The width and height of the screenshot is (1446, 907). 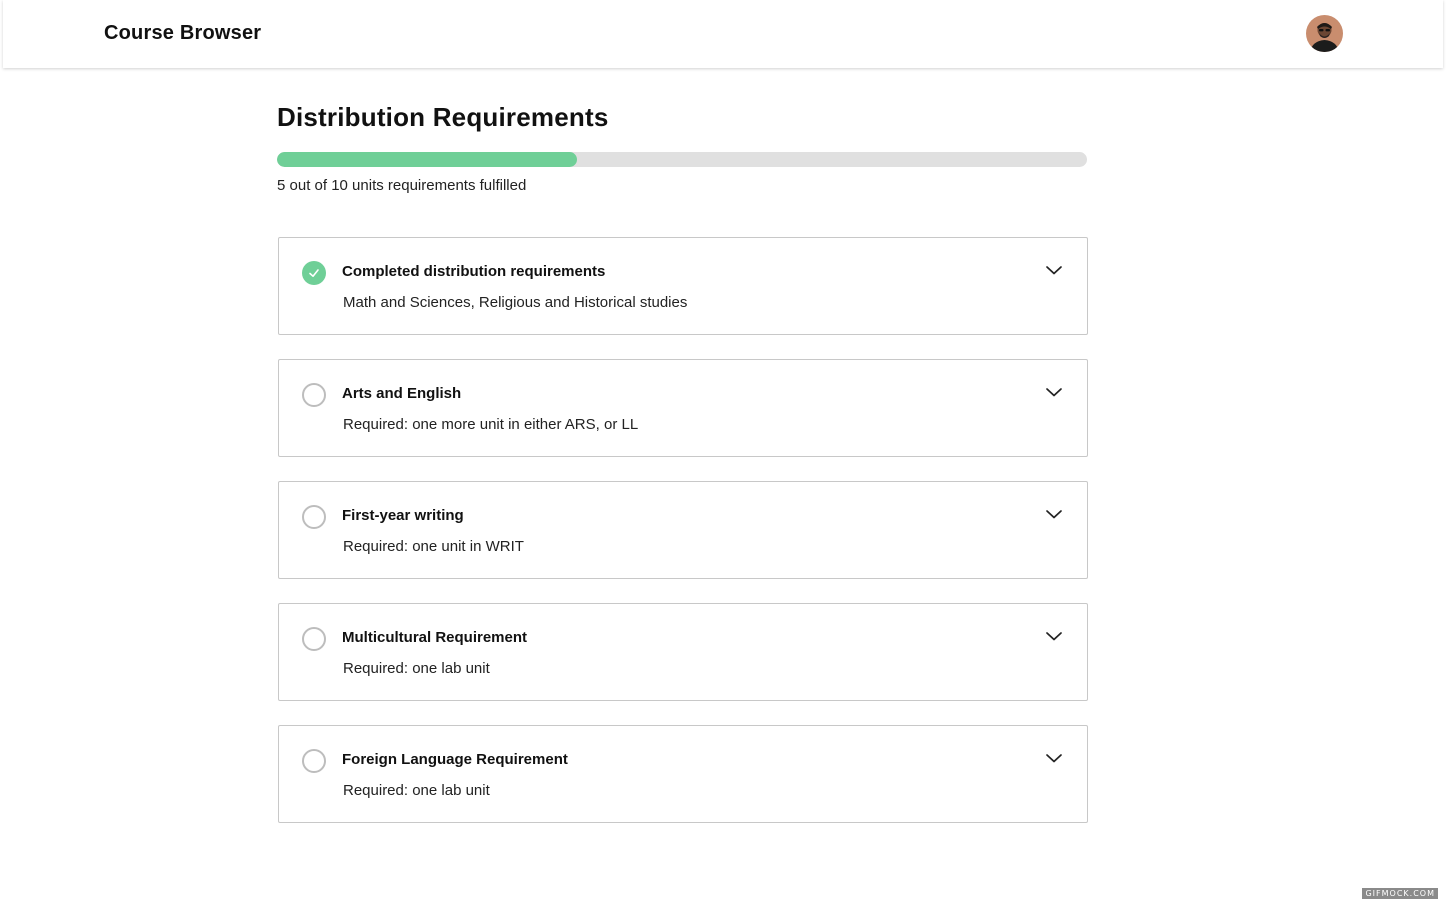 I want to click on user-avatar-icon, so click(x=1324, y=33).